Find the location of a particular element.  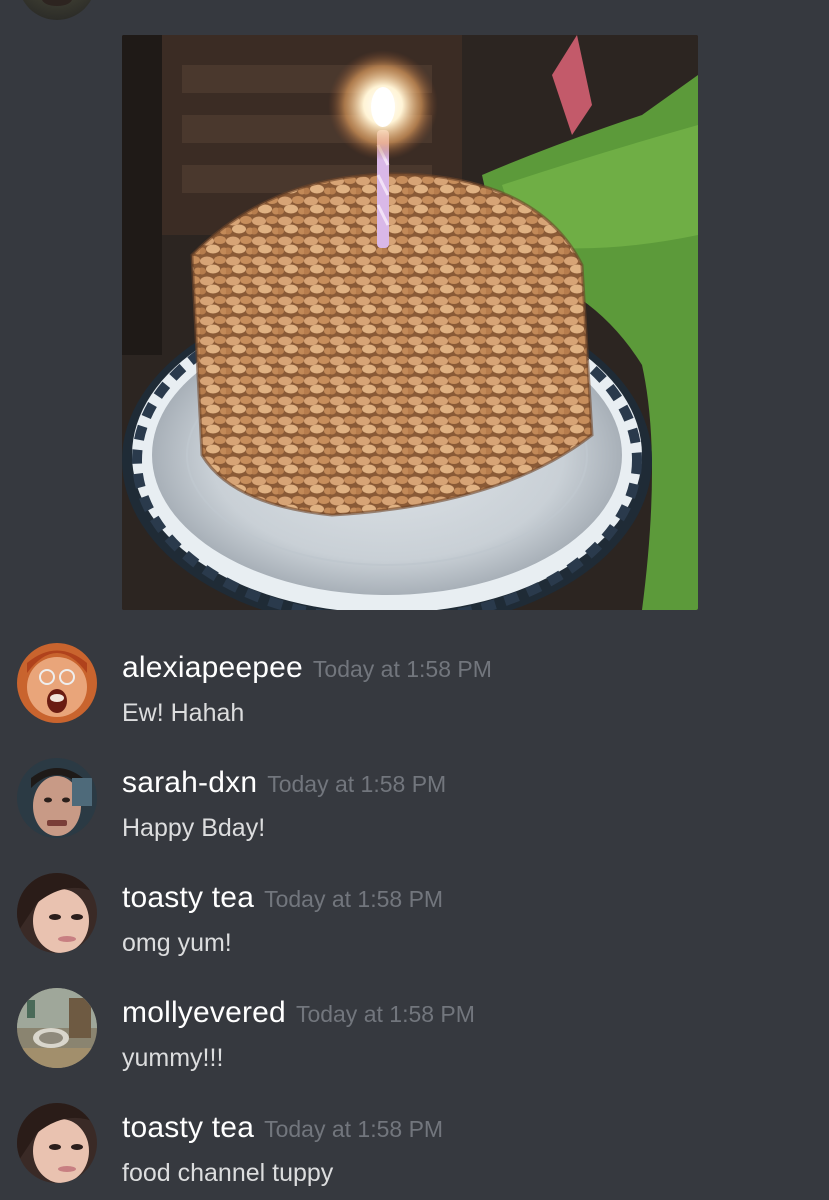

username: sarah-dxn is located at coordinates (189, 782).